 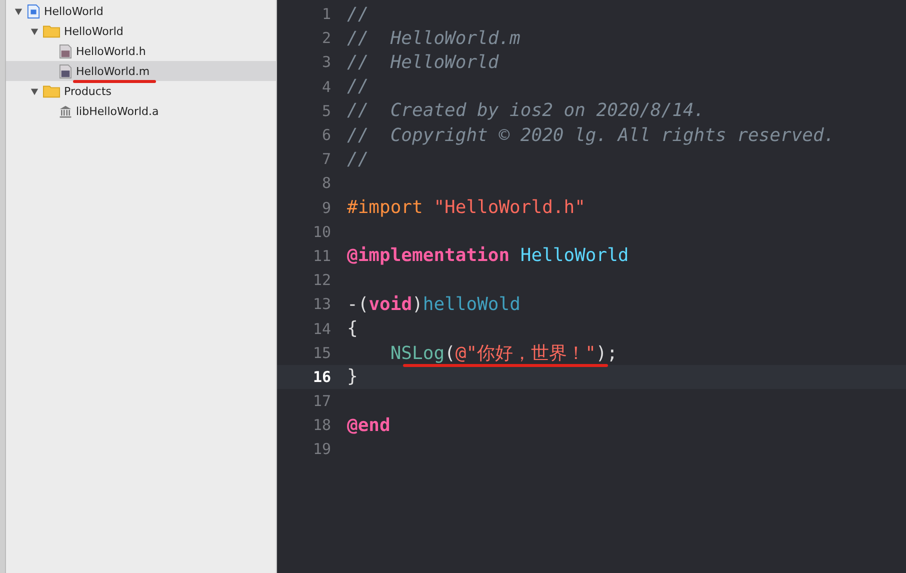 What do you see at coordinates (113, 71) in the screenshot?
I see `file-name: HelloWorld.m` at bounding box center [113, 71].